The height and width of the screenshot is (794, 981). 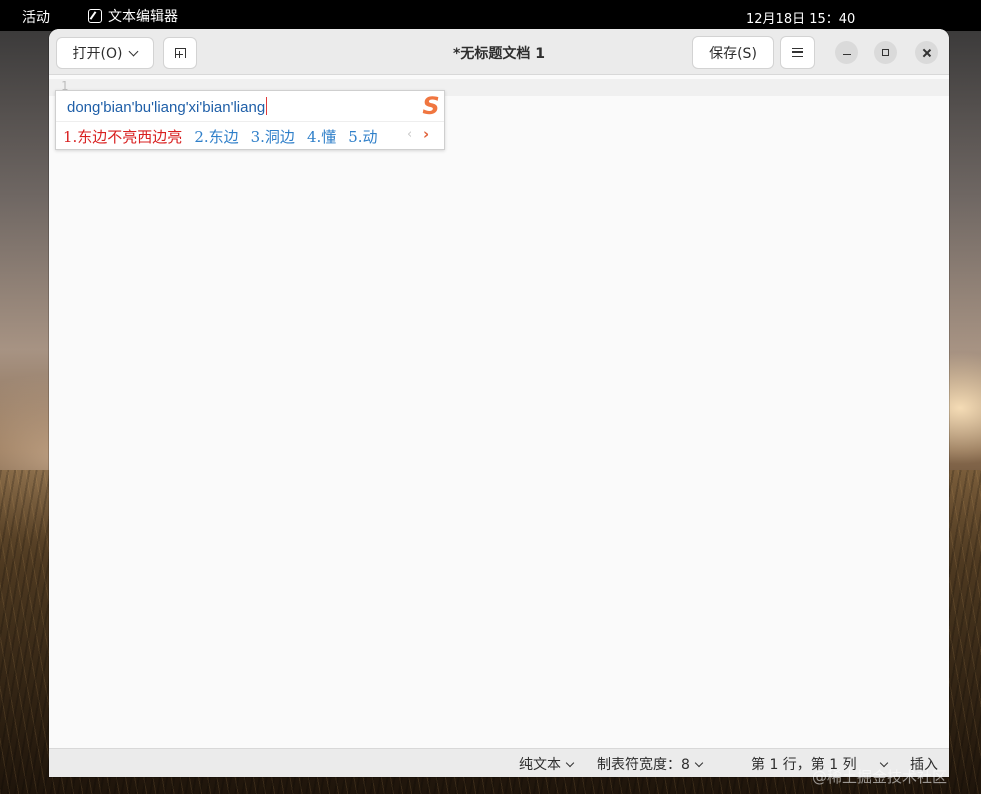 I want to click on minimize-icon, so click(x=846, y=54).